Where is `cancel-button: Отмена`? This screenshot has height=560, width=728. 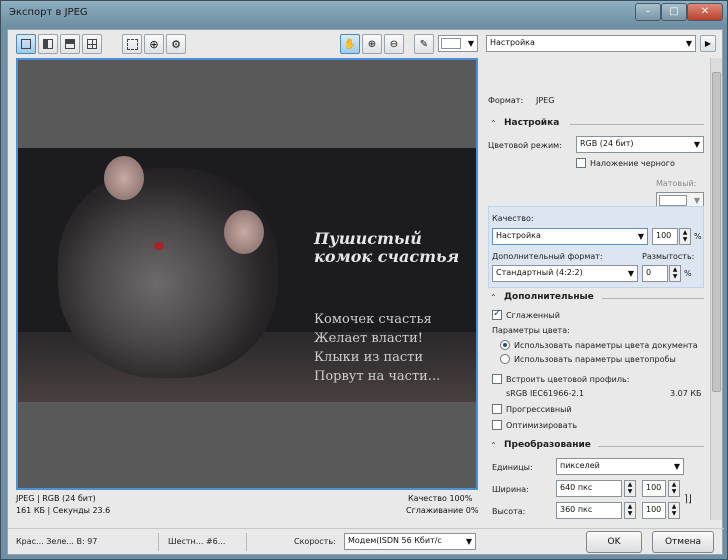
cancel-button: Отмена is located at coordinates (683, 542).